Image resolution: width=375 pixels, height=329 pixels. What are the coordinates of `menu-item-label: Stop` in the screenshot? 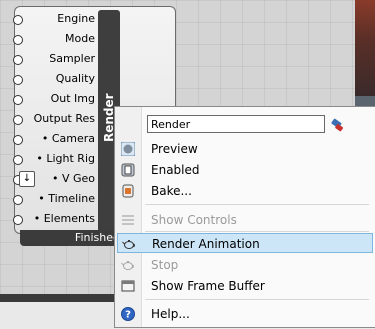 It's located at (165, 265).